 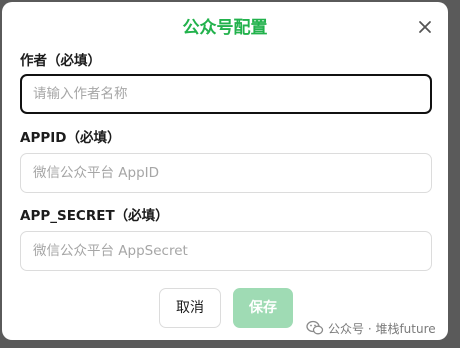 What do you see at coordinates (70, 138) in the screenshot?
I see `appid-label: APPID（必填）` at bounding box center [70, 138].